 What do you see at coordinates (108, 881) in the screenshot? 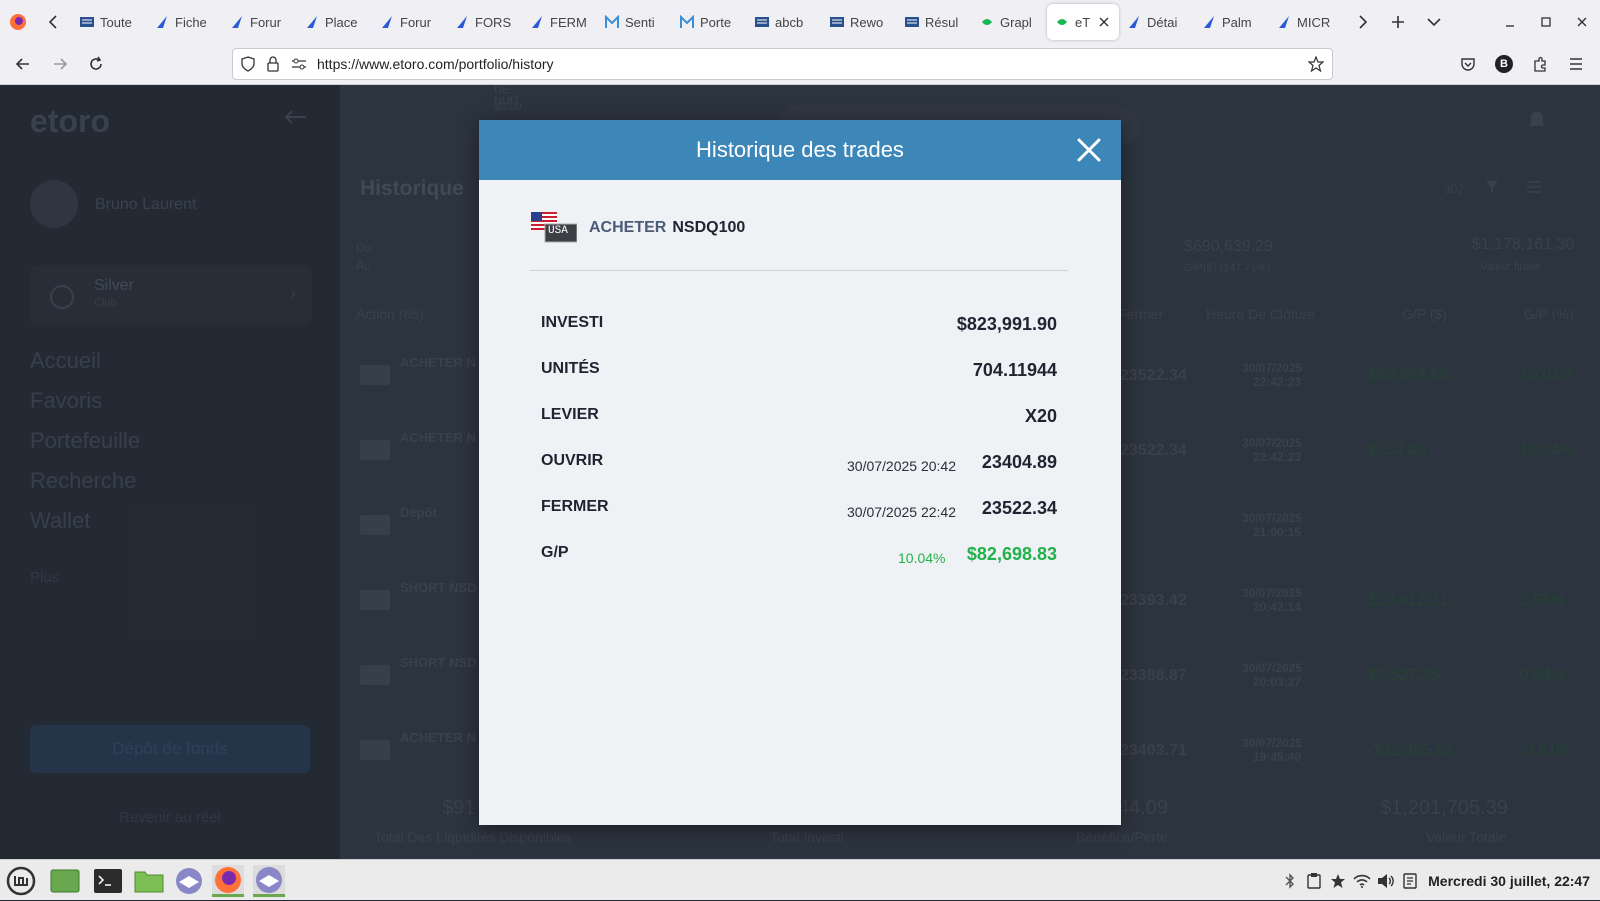
I see `terminal-icon` at bounding box center [108, 881].